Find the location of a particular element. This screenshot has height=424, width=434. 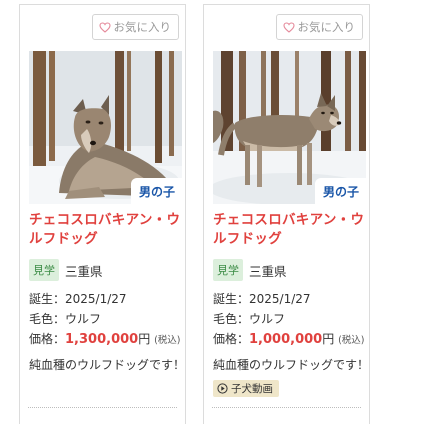

price-value: 1,000,000 is located at coordinates (286, 339).